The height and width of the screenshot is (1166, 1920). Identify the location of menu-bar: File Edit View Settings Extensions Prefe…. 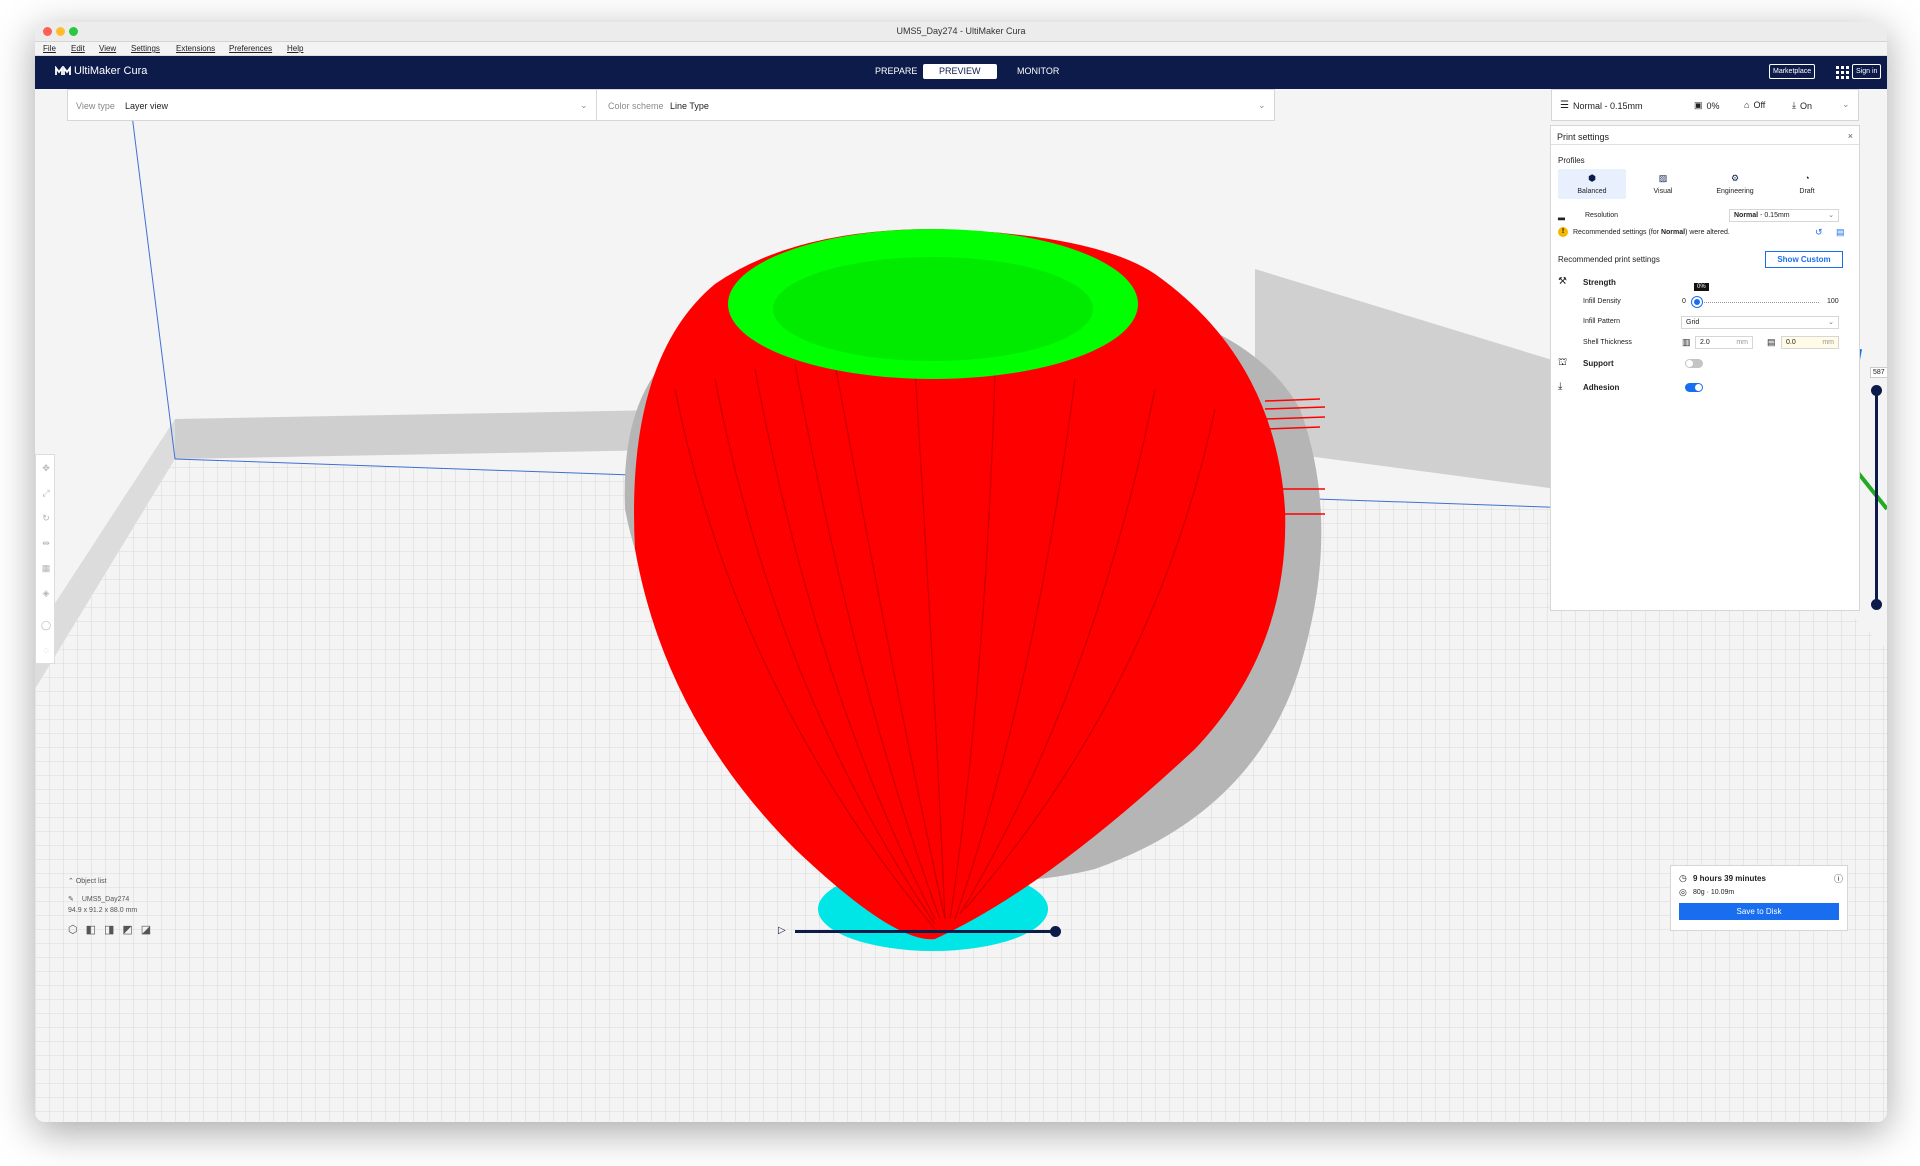
(961, 49).